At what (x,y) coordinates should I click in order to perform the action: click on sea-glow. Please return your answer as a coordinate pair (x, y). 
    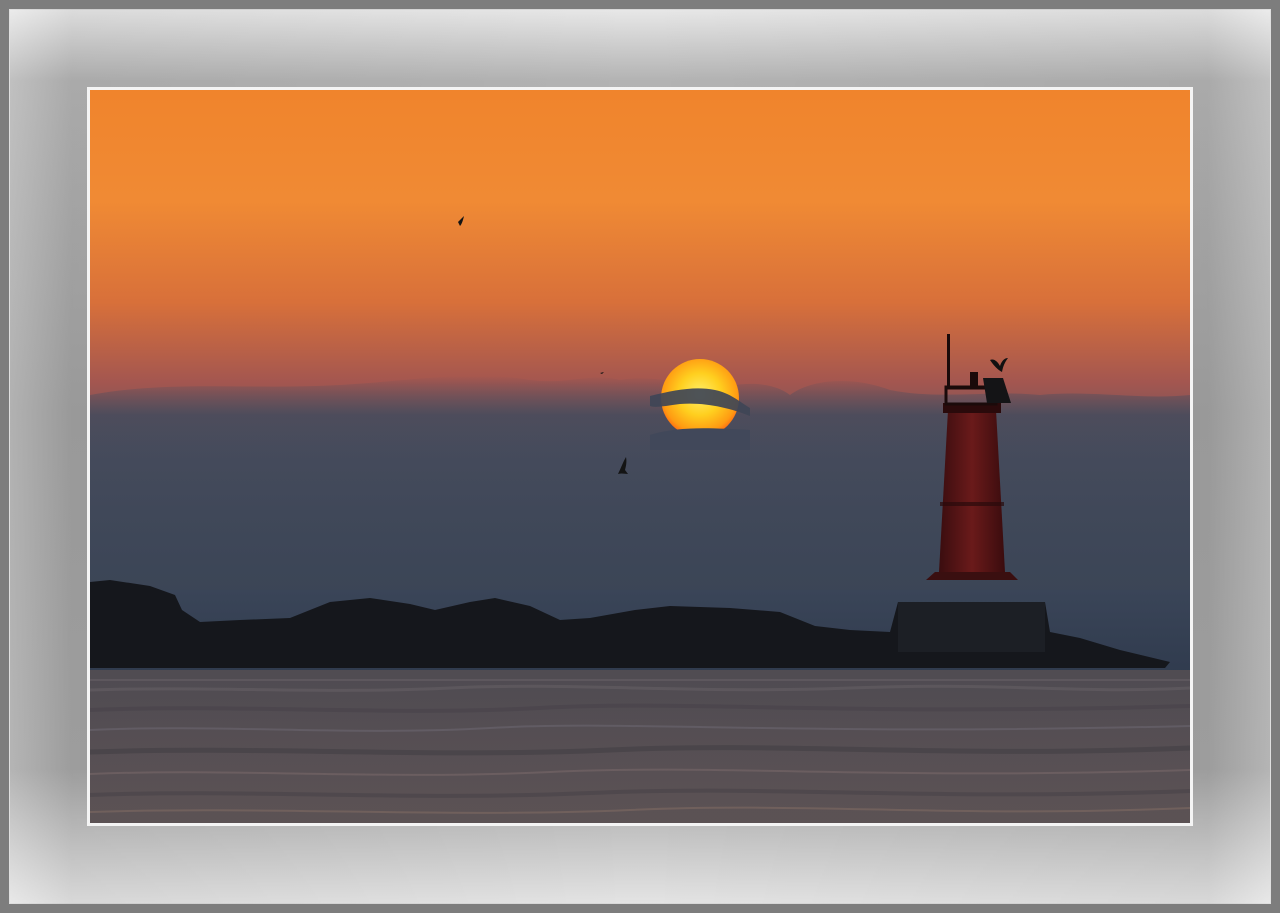
    Looking at the image, I should click on (640, 746).